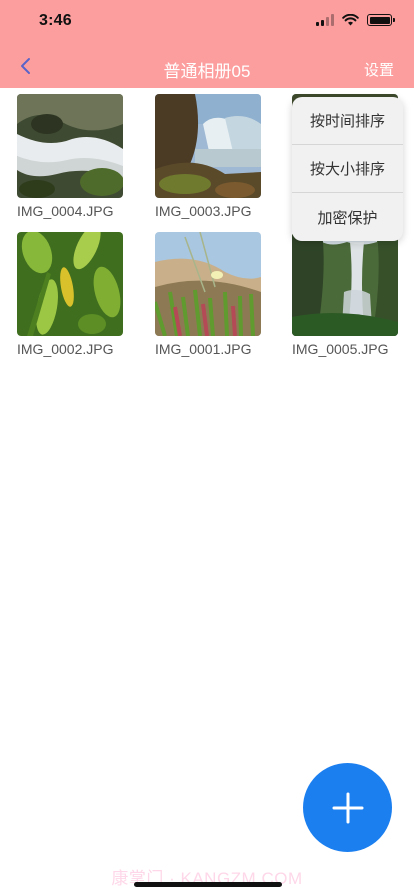  Describe the element at coordinates (65, 349) in the screenshot. I see `photo-name: IMG_0002.JPG` at that location.